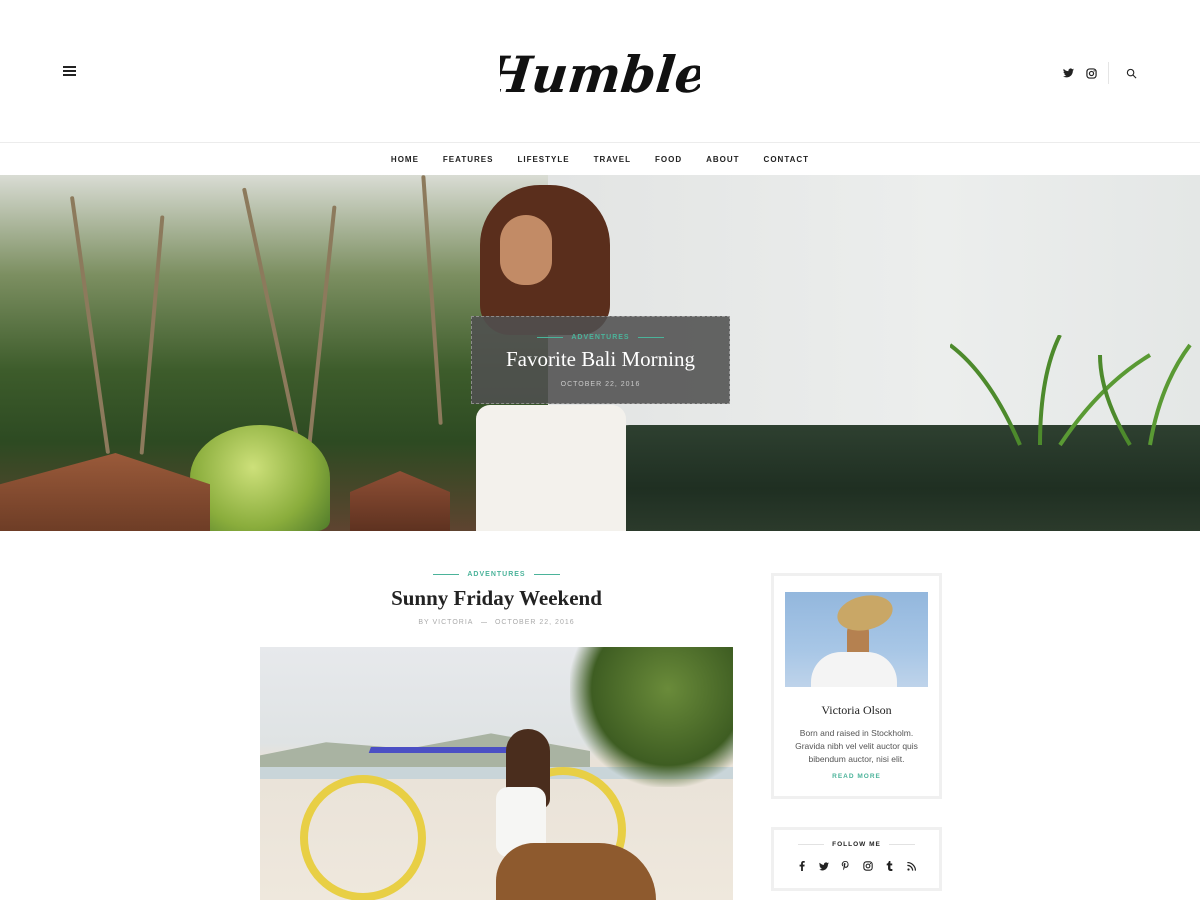  What do you see at coordinates (543, 159) in the screenshot?
I see `nav-lifestyle: LIFESTYLE` at bounding box center [543, 159].